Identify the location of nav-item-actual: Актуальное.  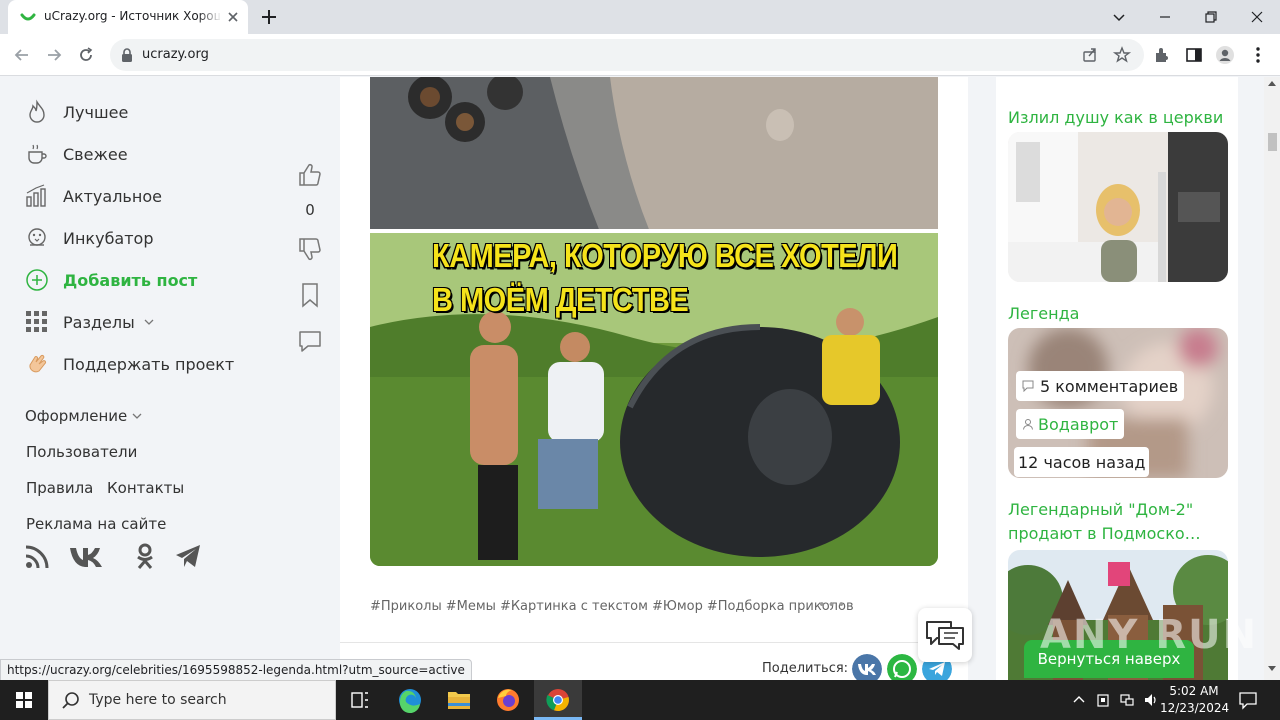
(93, 196).